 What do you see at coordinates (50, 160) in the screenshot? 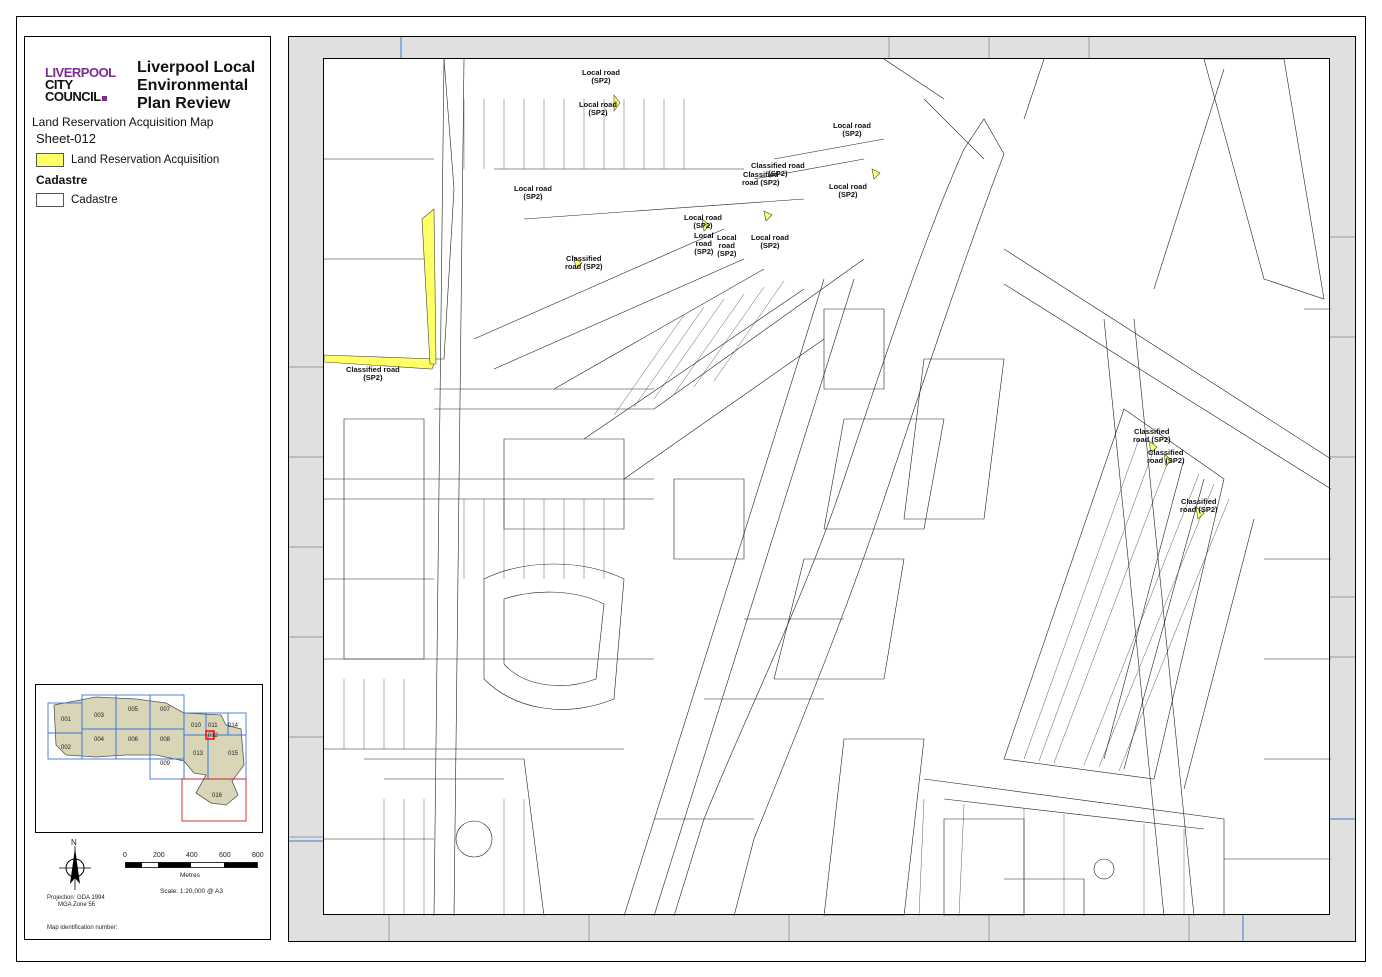
I see `acquisition-swatch` at bounding box center [50, 160].